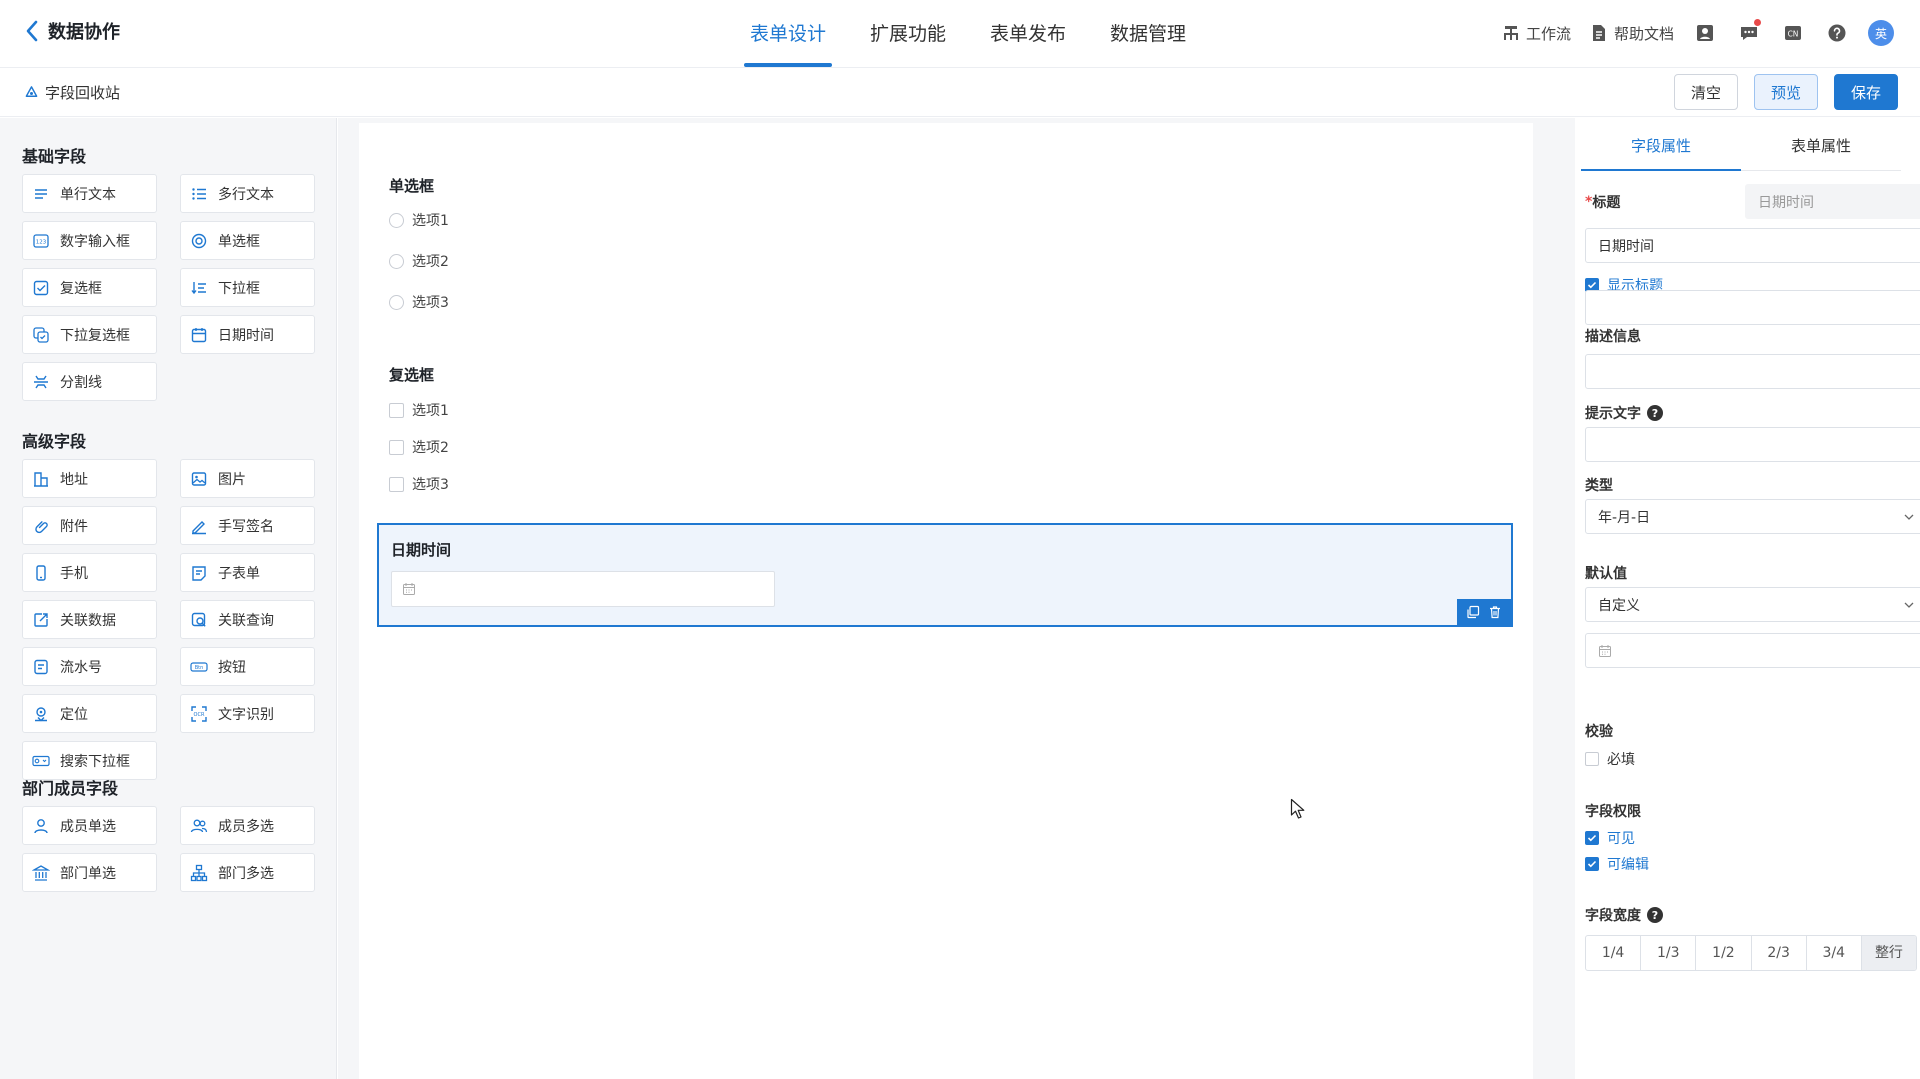 This screenshot has width=1920, height=1079. What do you see at coordinates (1752, 371) in the screenshot?
I see `description-input` at bounding box center [1752, 371].